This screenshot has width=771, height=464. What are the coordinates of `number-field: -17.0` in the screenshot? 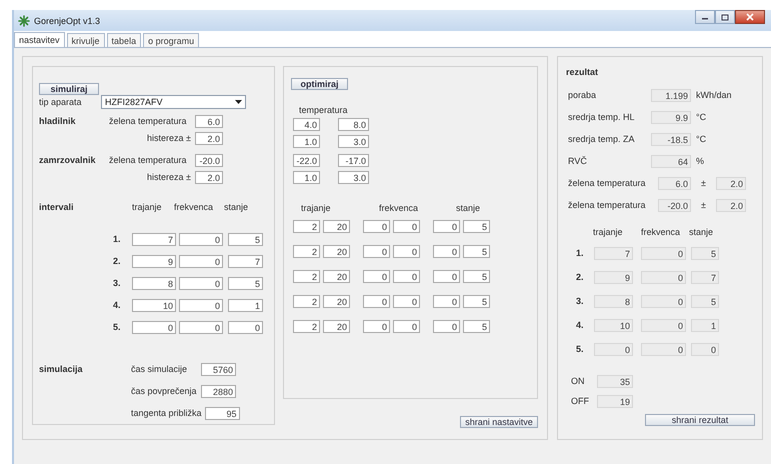 It's located at (353, 160).